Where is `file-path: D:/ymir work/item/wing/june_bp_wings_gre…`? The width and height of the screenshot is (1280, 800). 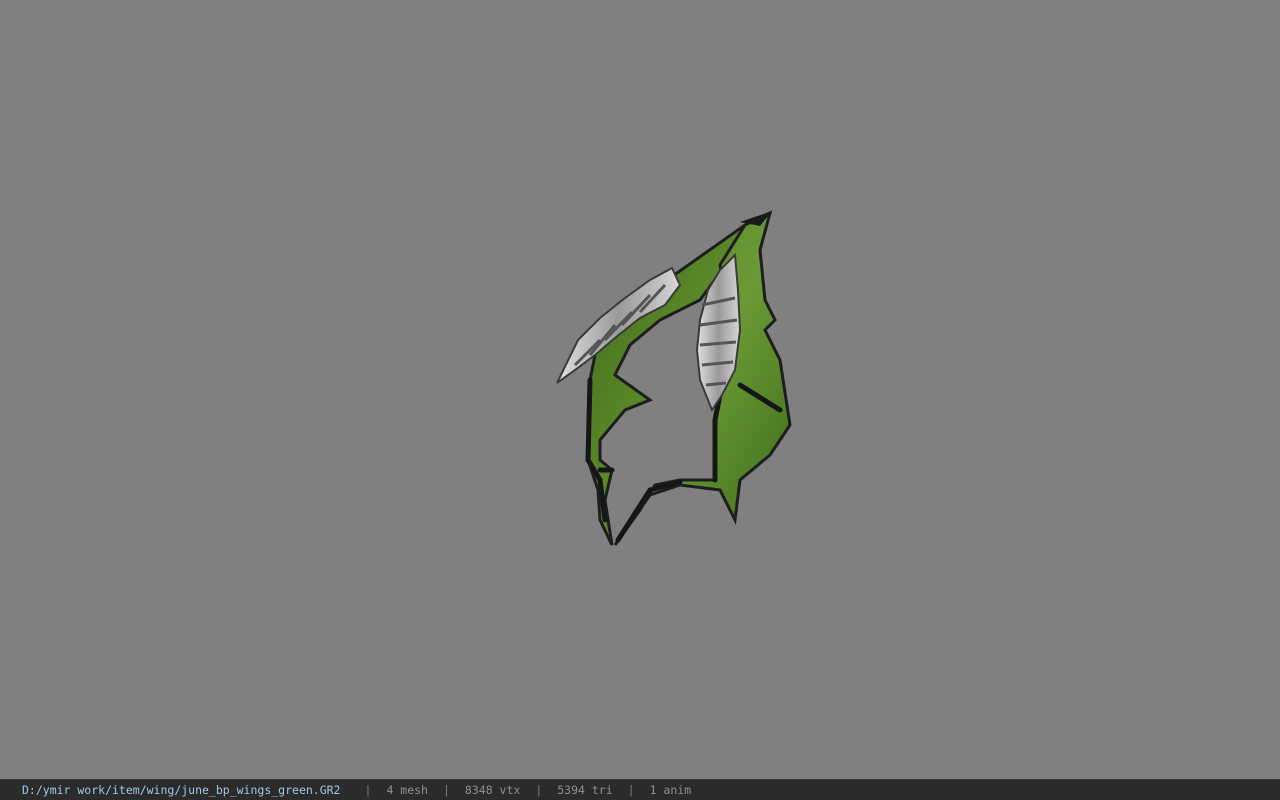 file-path: D:/ymir work/item/wing/june_bp_wings_gre… is located at coordinates (181, 790).